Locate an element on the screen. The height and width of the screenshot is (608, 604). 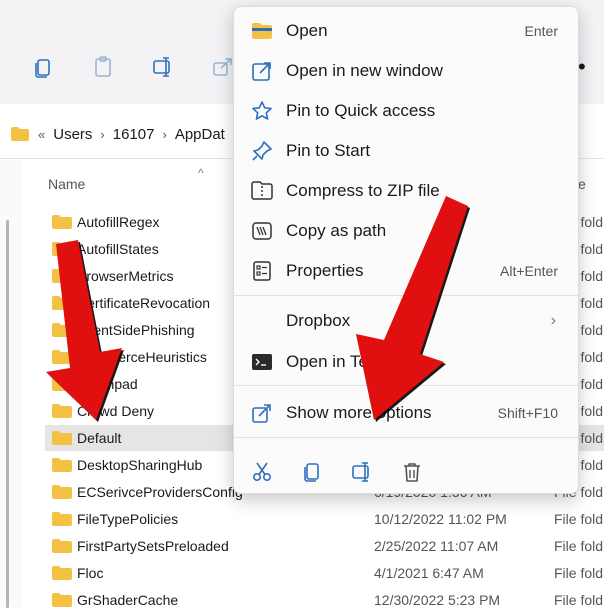
column-header-name: Name is located at coordinates (66, 184).